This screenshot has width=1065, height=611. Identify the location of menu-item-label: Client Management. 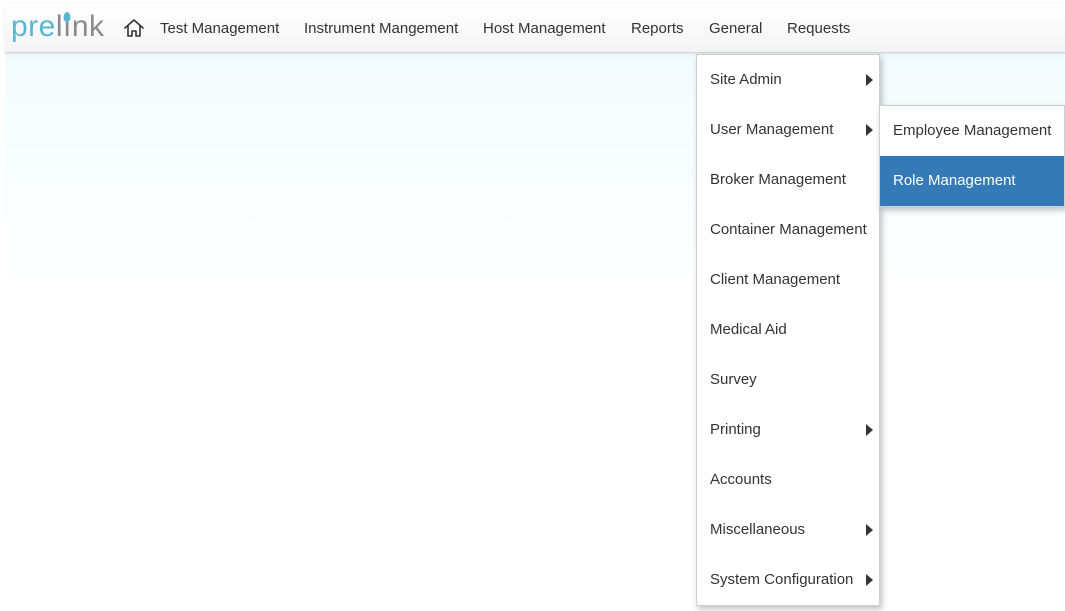
(775, 279).